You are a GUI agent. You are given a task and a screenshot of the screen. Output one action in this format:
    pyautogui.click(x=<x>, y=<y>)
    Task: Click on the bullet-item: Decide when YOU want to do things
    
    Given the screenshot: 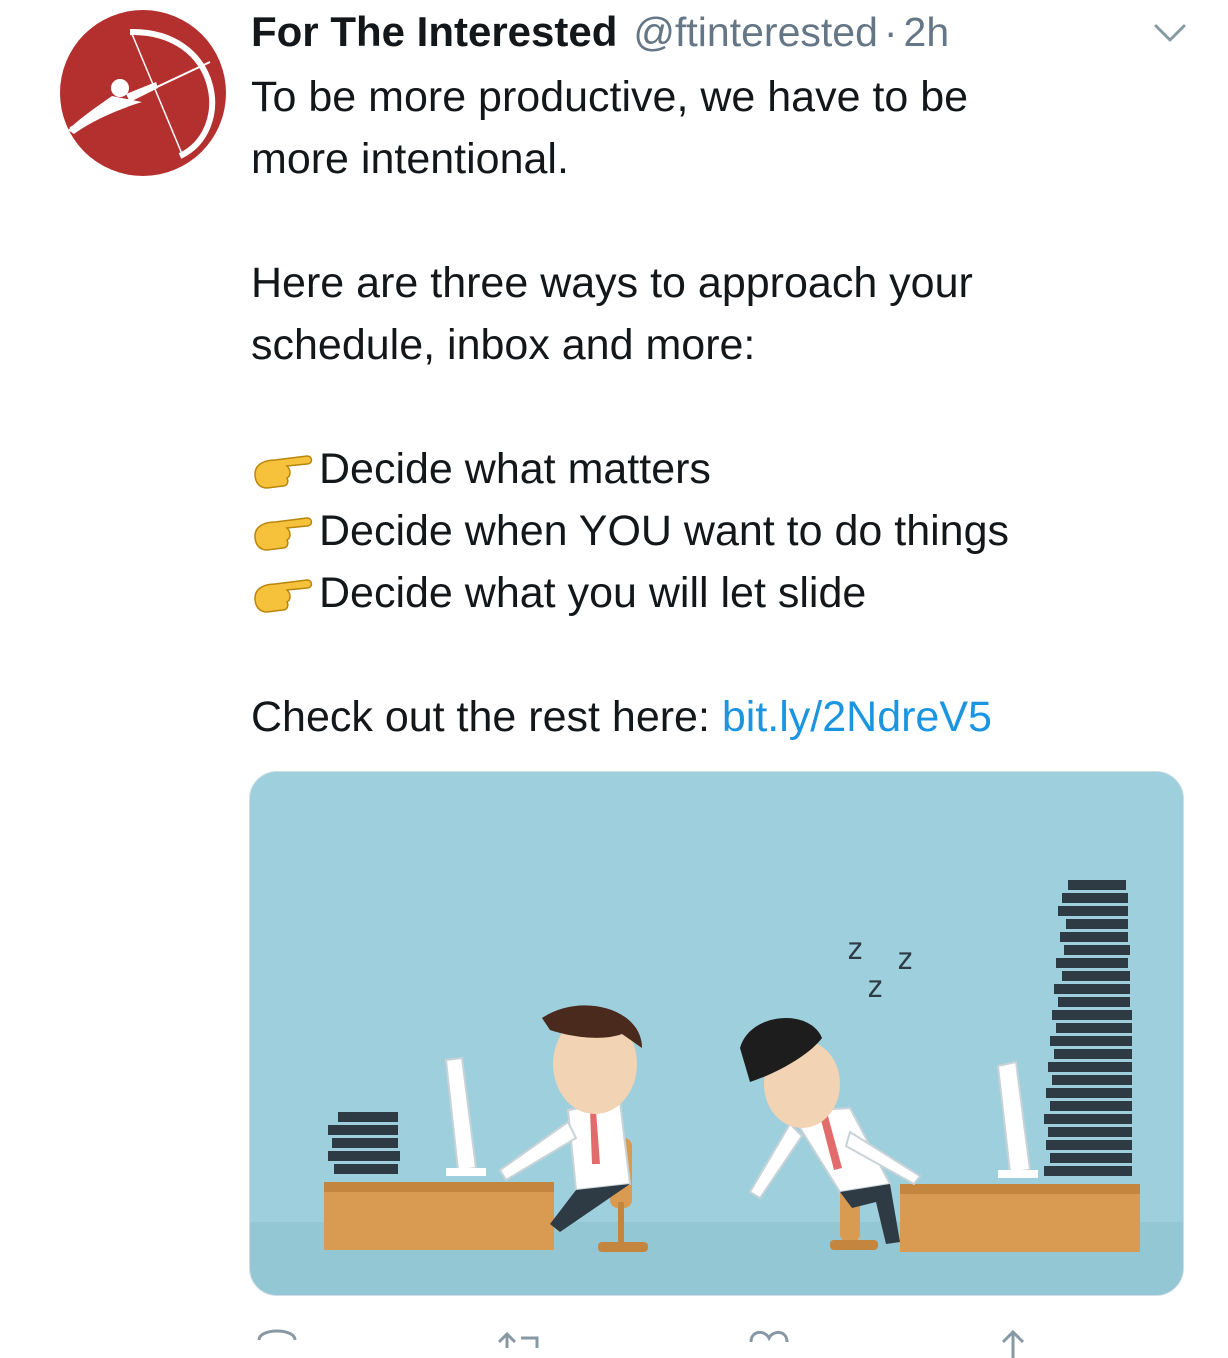 What is the action you would take?
    pyautogui.click(x=726, y=531)
    